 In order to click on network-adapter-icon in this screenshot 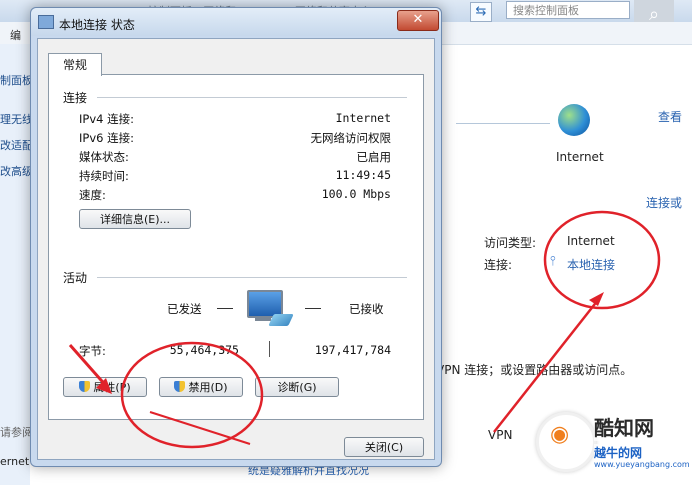, I will do `click(46, 22)`.